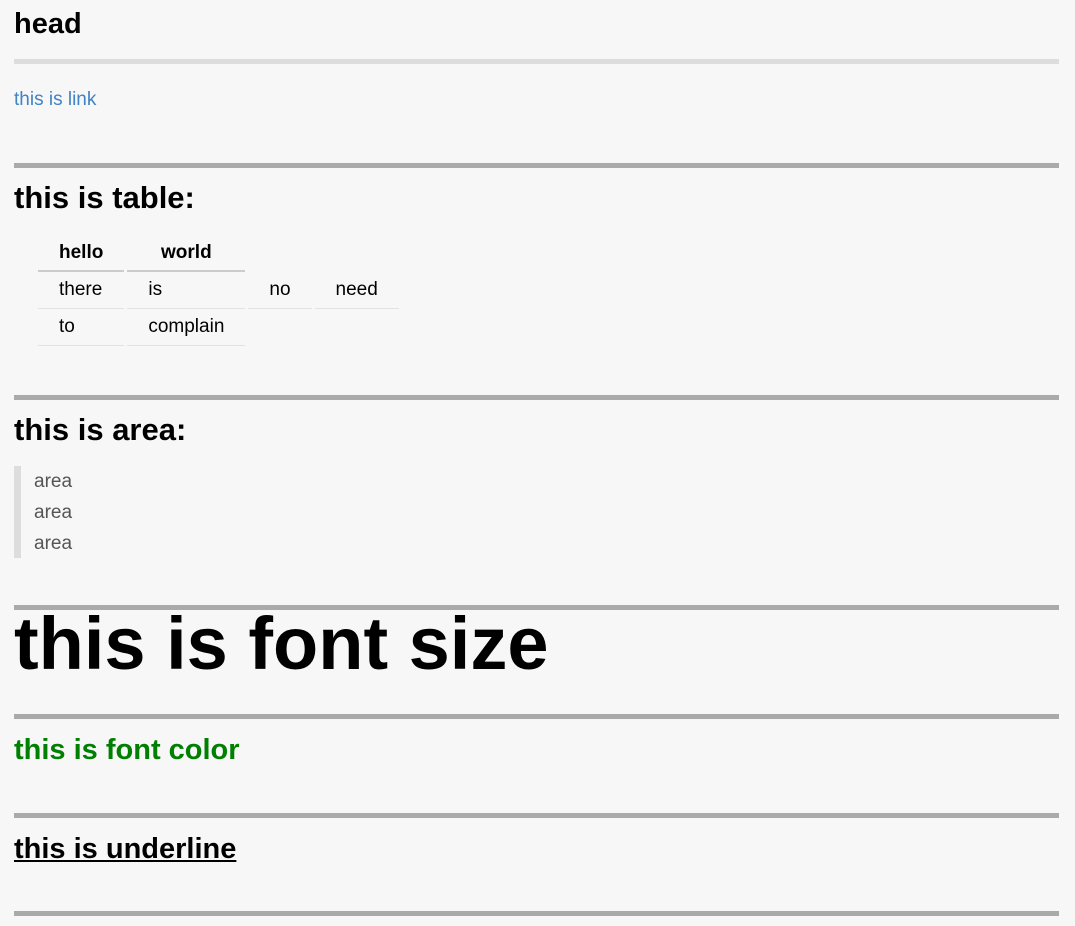 The image size is (1075, 926). Describe the element at coordinates (214, 512) in the screenshot. I see `area-blockquote: area area area` at that location.